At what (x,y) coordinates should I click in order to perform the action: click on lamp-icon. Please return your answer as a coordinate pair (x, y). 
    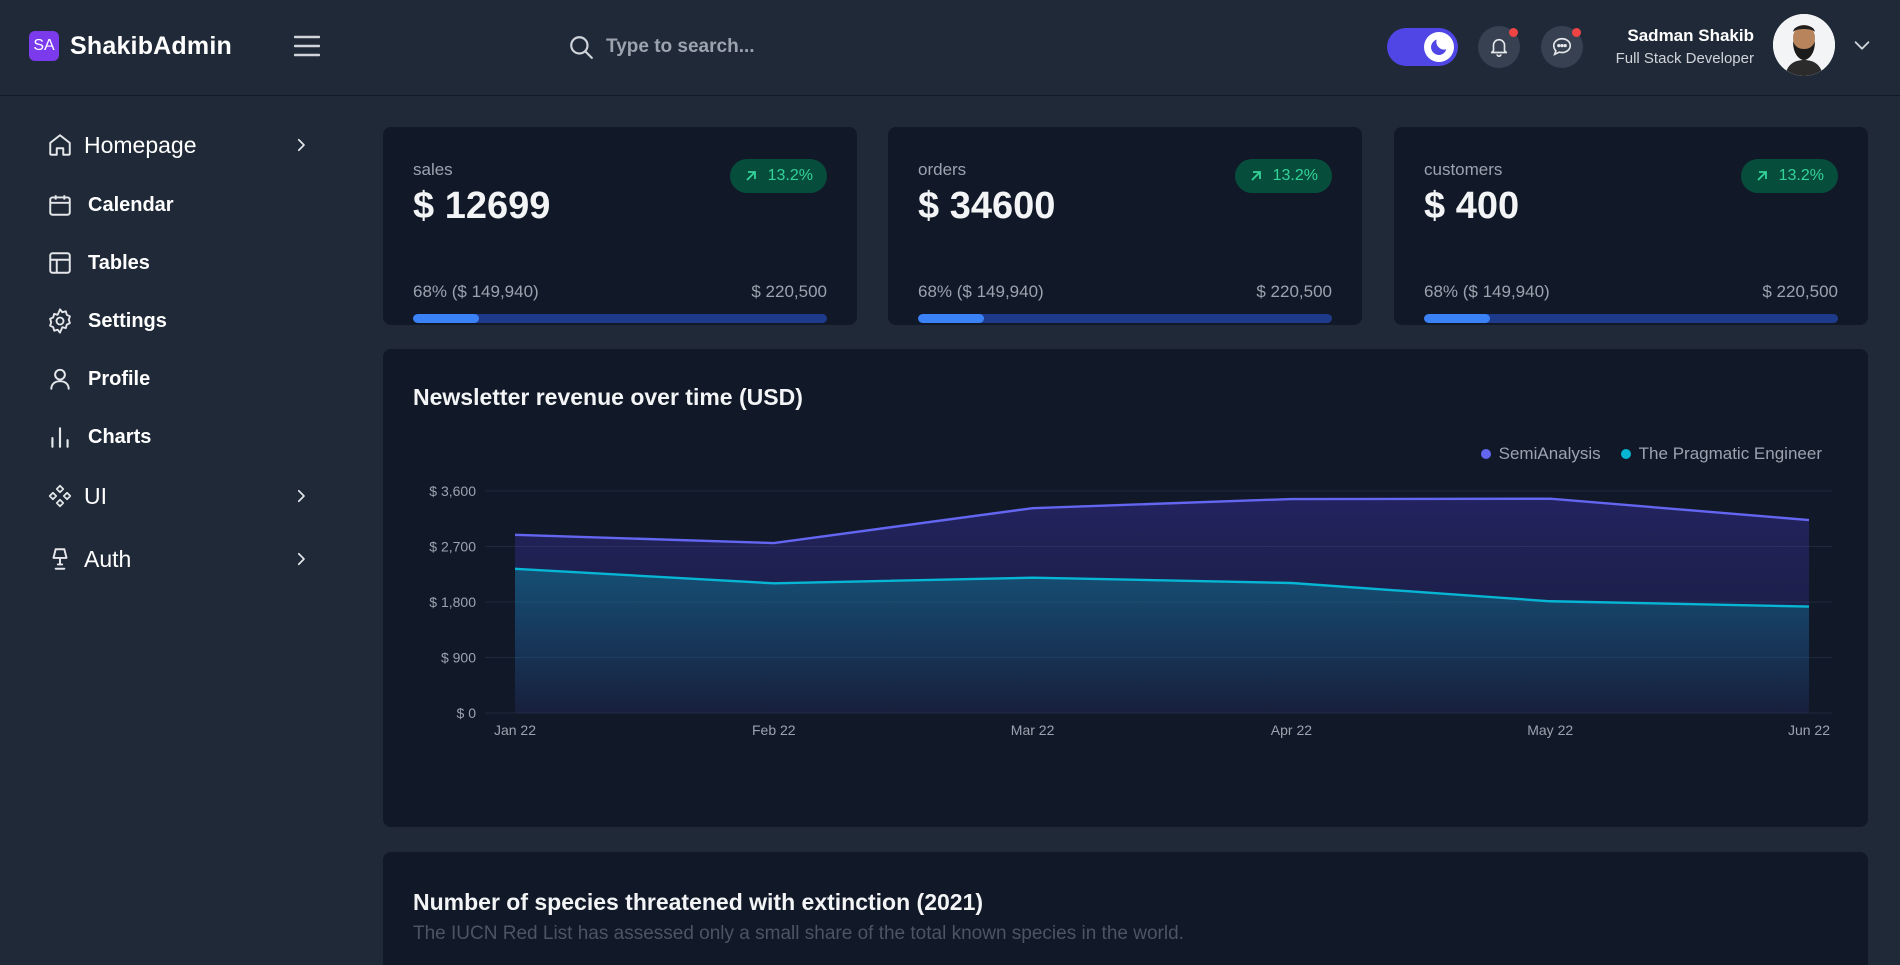
    Looking at the image, I should click on (60, 559).